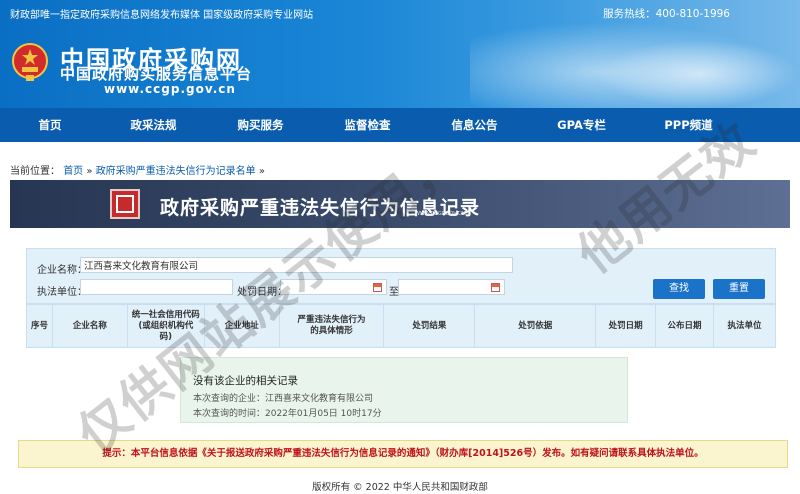  I want to click on site-tagline: 财政部唯一指定政府采购信息网络发布媒体 国家级政府采购专业网站, so click(162, 15).